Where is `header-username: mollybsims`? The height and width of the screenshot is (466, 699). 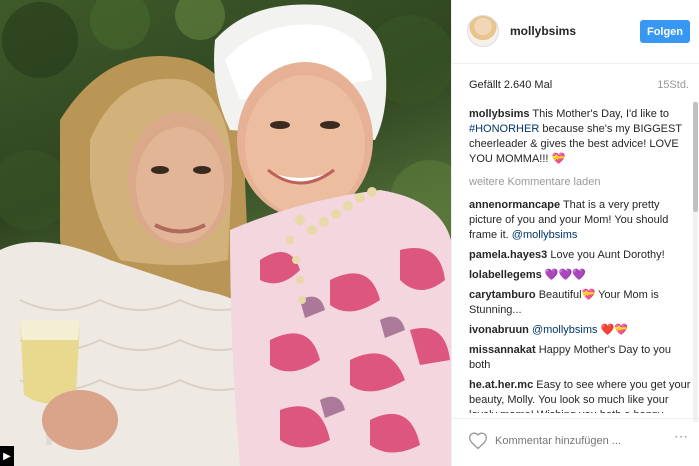
header-username: mollybsims is located at coordinates (543, 31).